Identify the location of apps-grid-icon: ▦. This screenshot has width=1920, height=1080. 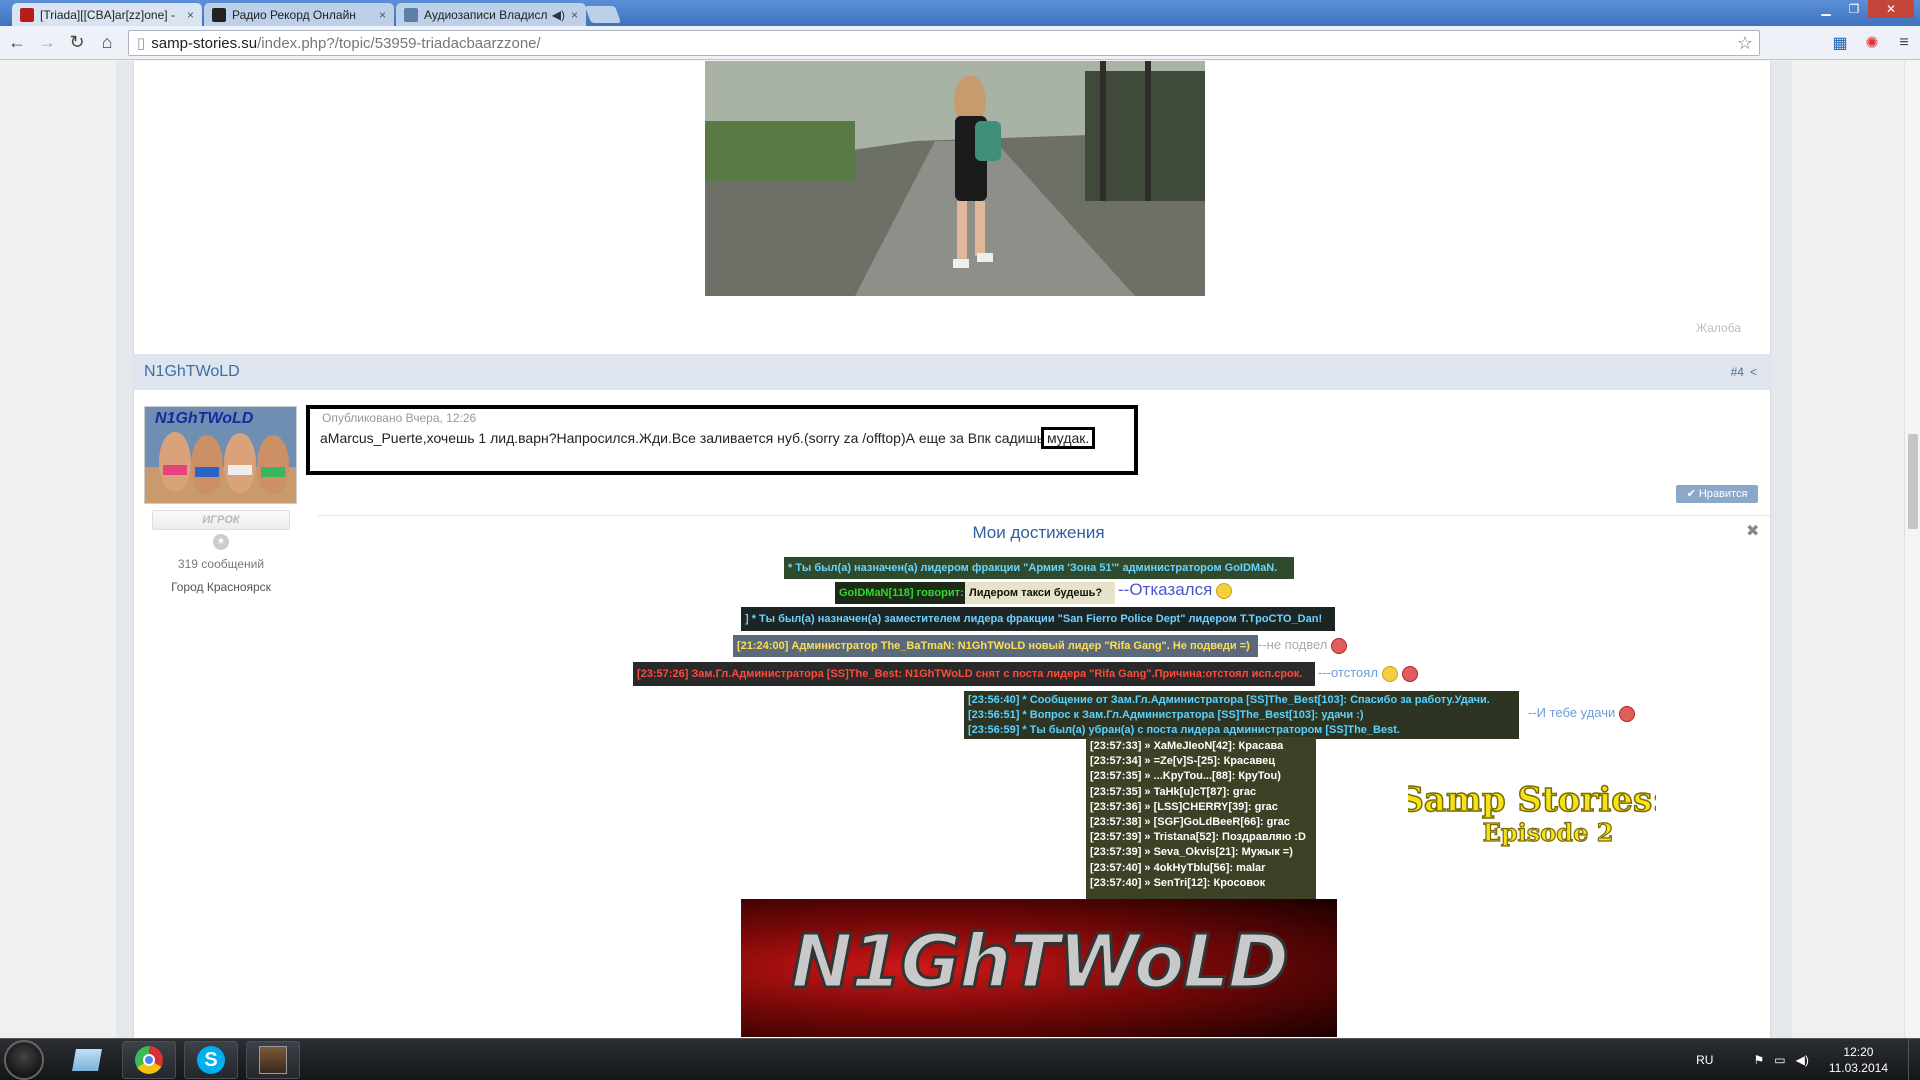
(1840, 43).